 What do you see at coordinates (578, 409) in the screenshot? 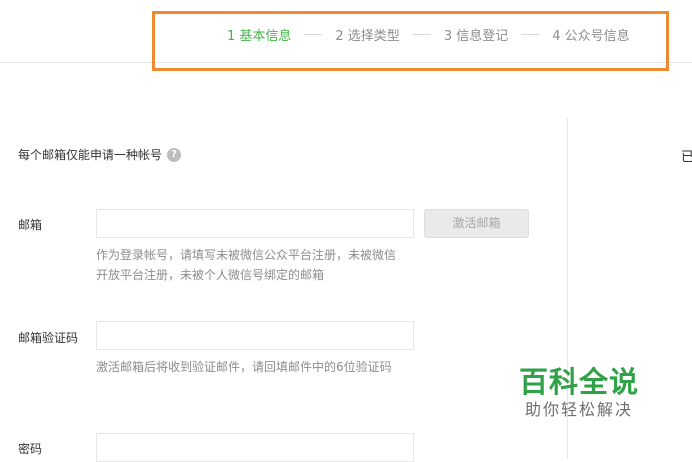
I see `watermark-subtitle: 助你轻松解决` at bounding box center [578, 409].